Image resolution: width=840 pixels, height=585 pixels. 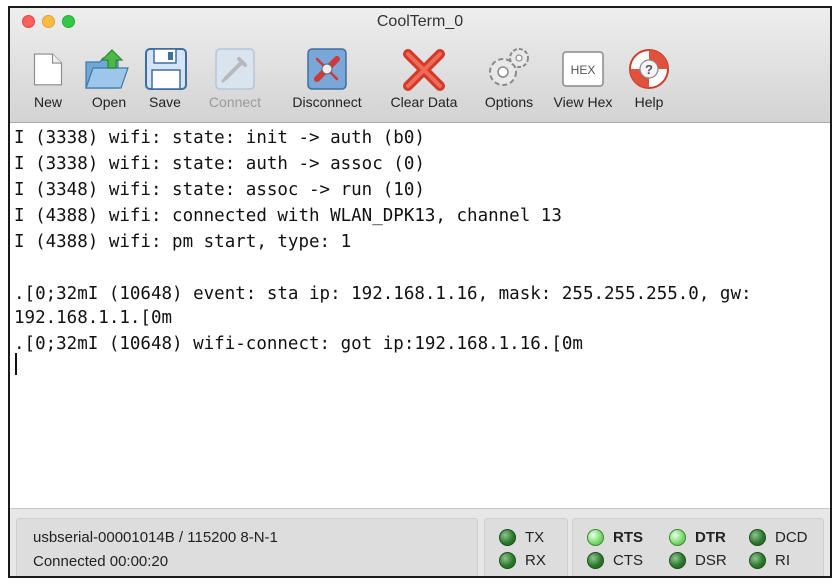 I want to click on new-label: New, so click(x=47, y=102).